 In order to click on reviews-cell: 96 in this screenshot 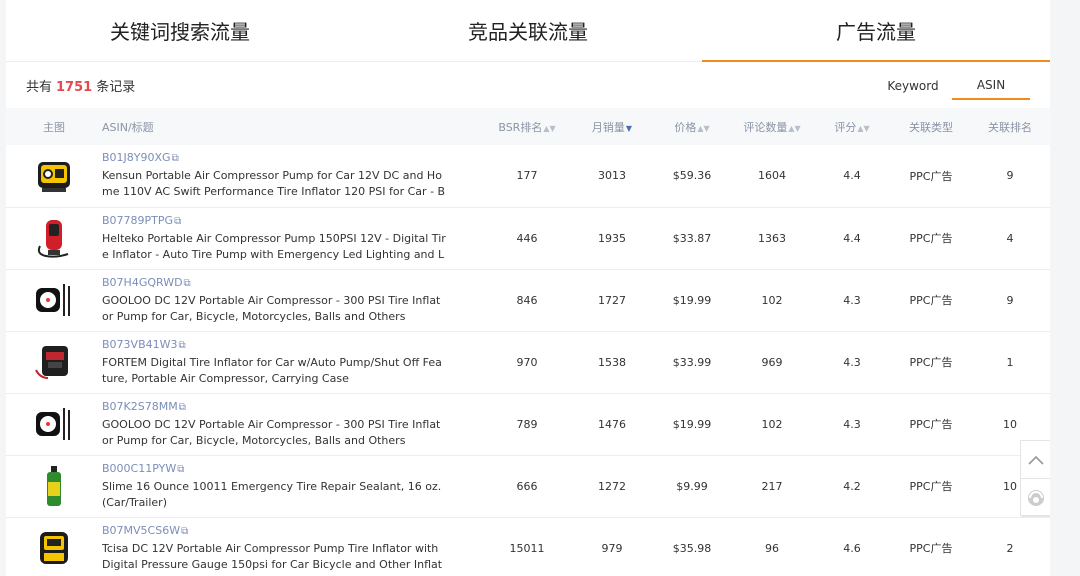, I will do `click(772, 548)`.